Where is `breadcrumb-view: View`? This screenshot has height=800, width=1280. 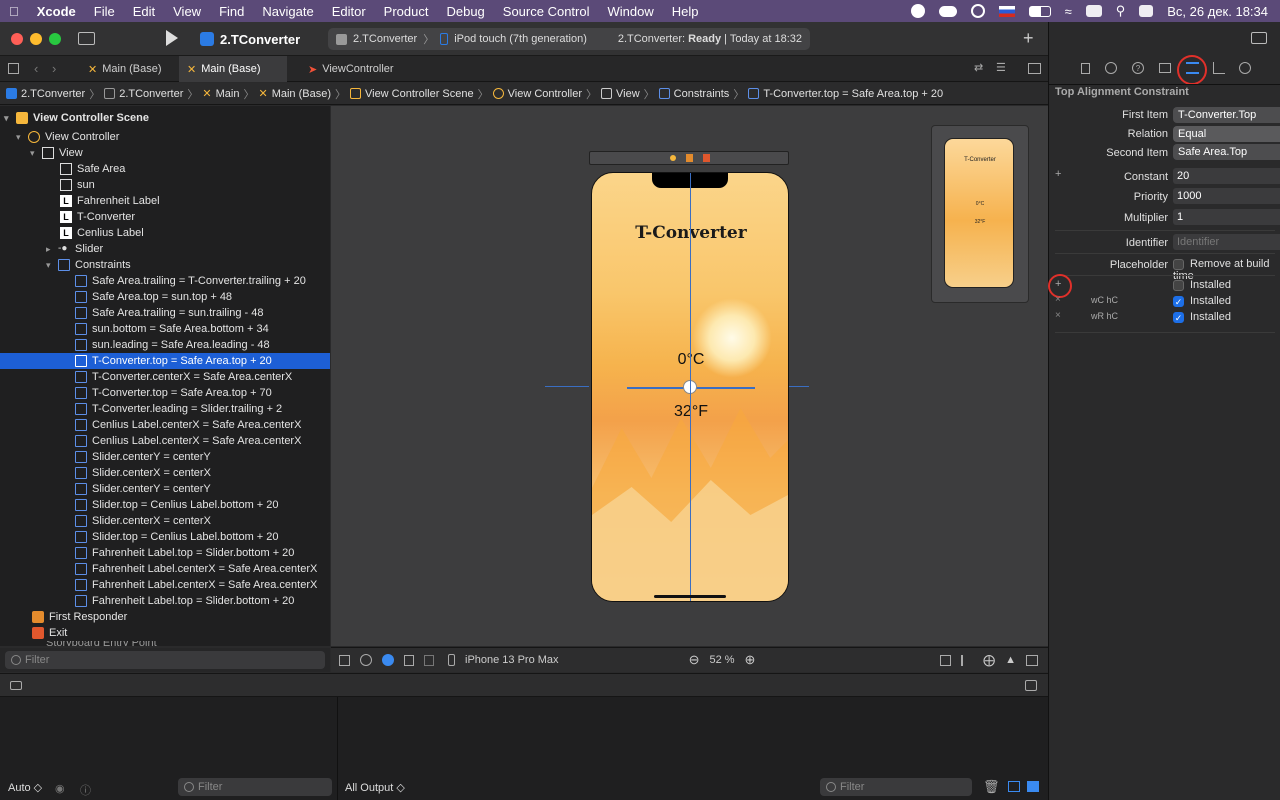 breadcrumb-view: View is located at coordinates (620, 94).